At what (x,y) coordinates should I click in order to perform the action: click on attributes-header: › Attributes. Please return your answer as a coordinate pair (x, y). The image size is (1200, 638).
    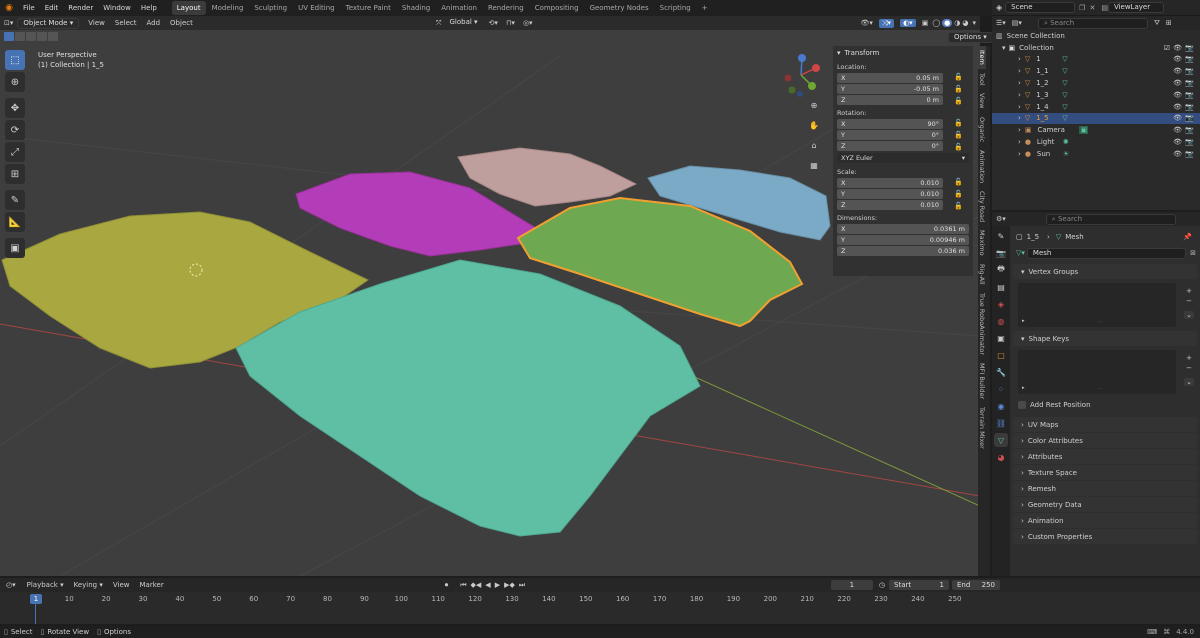
    Looking at the image, I should click on (1105, 456).